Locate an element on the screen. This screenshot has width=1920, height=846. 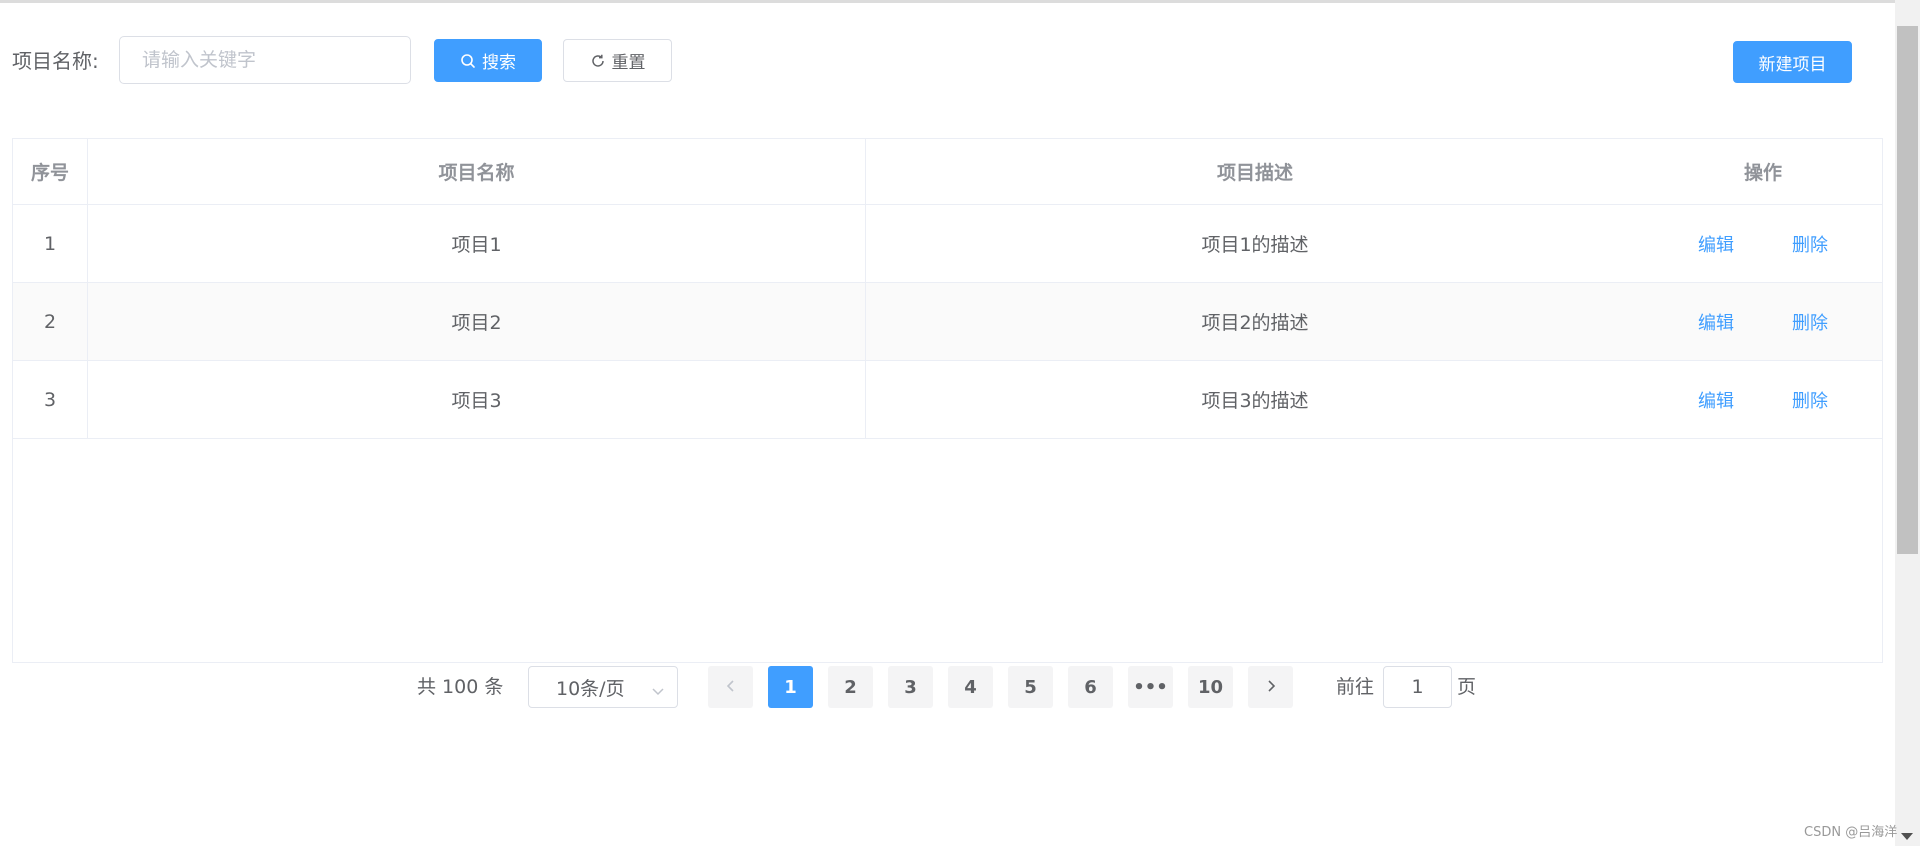
reset-button-label: 重置 is located at coordinates (628, 63).